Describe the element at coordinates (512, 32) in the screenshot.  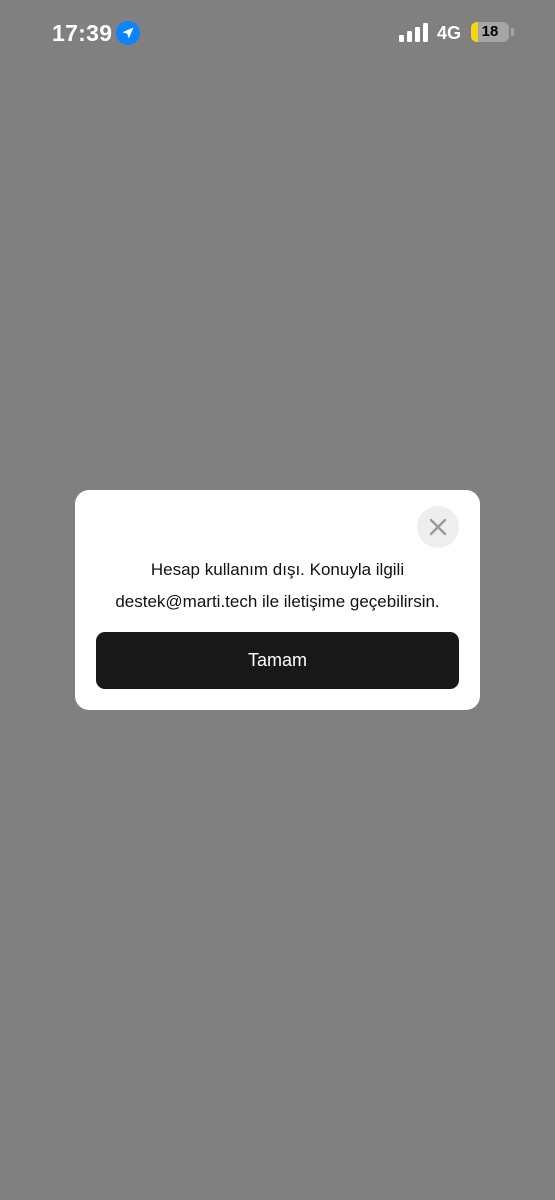
I see `battery-cap` at that location.